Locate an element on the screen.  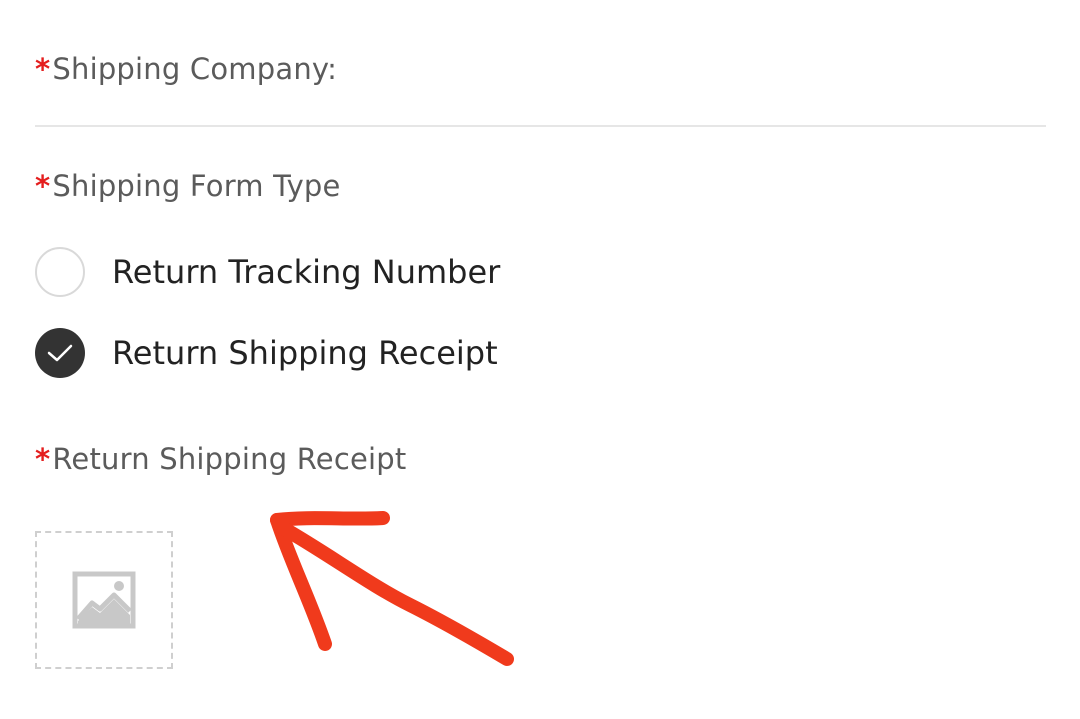
shipping-company-label: *Shipping Company: is located at coordinates (186, 69).